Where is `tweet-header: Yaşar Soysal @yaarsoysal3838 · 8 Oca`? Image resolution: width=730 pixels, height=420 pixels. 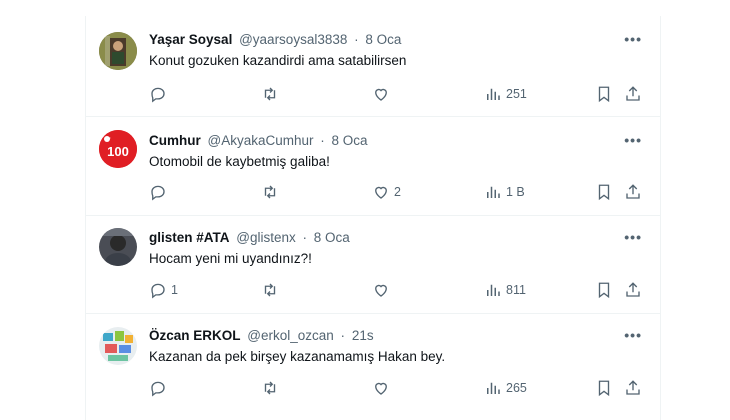
tweet-header: Yaşar Soysal @yaarsoysal3838 · 8 Oca is located at coordinates (275, 39).